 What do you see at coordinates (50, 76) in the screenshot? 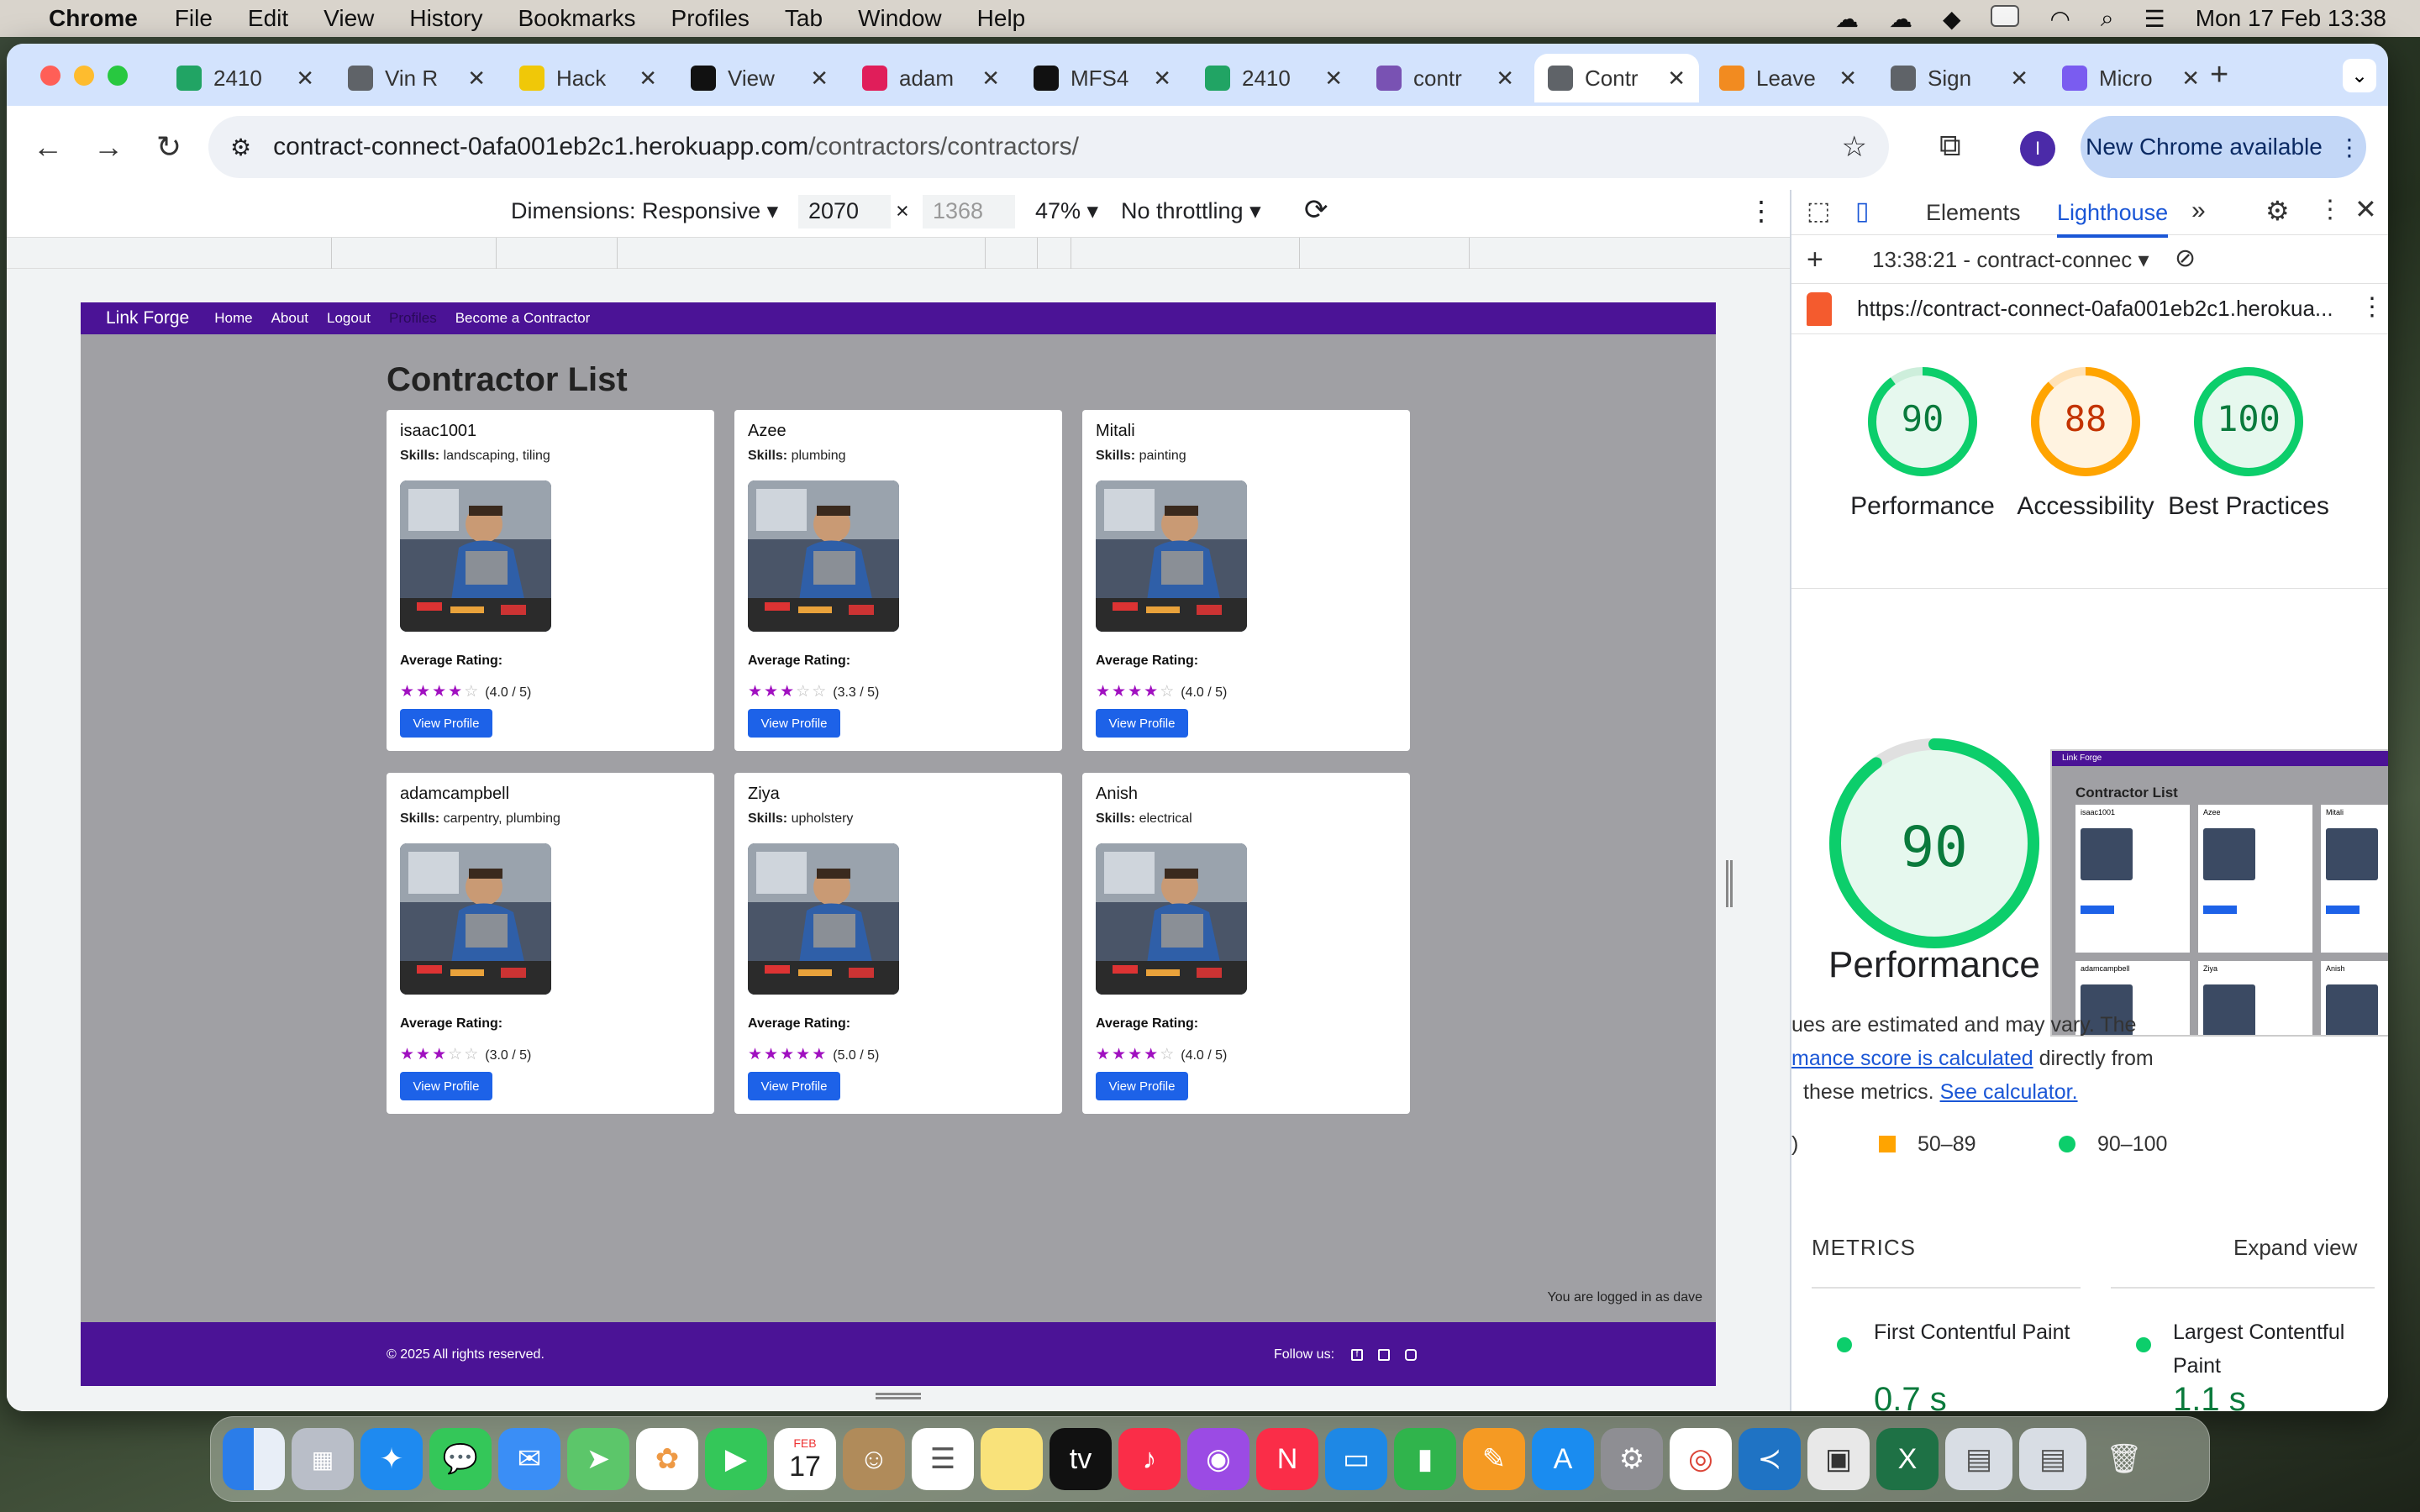
I see `close-window-button` at bounding box center [50, 76].